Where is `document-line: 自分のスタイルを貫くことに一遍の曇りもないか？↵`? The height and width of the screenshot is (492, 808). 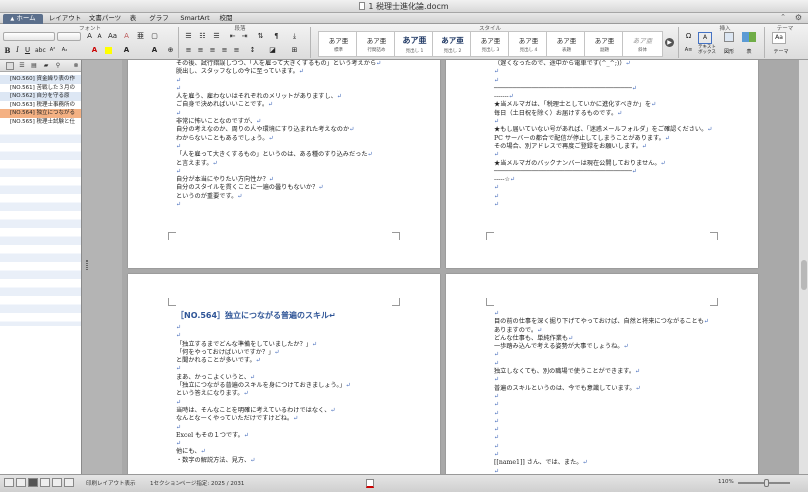 document-line: 自分のスタイルを貫くことに一遍の曇りもないか？↵ is located at coordinates (278, 188).